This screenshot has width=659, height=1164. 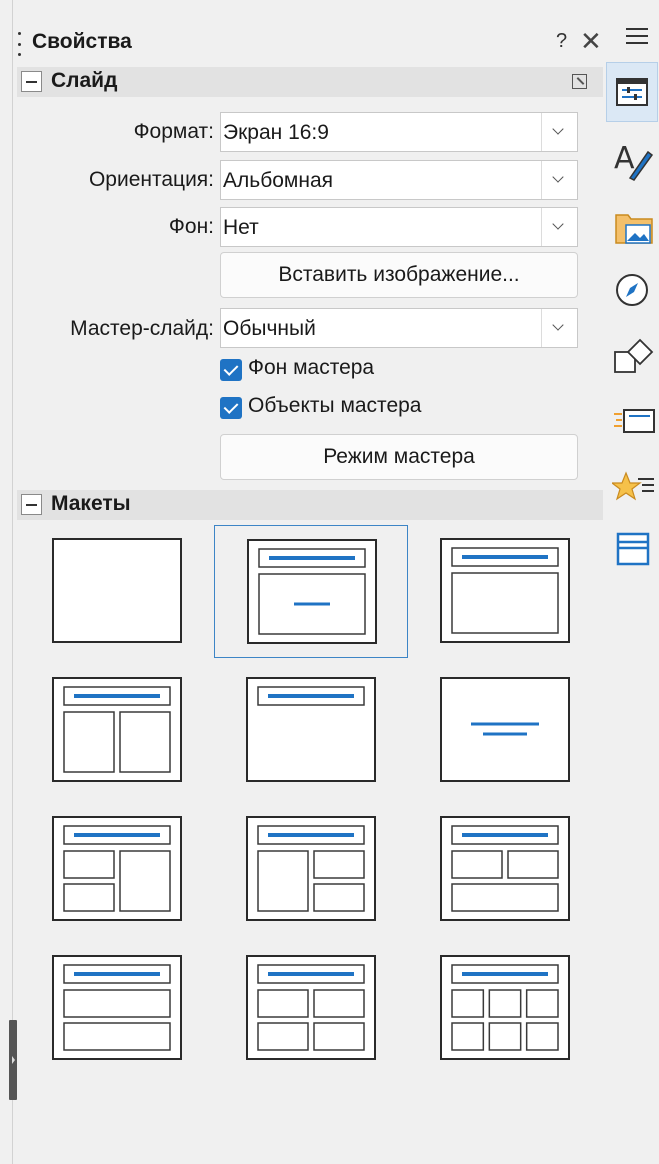 I want to click on slide-transition-icon, so click(x=634, y=421).